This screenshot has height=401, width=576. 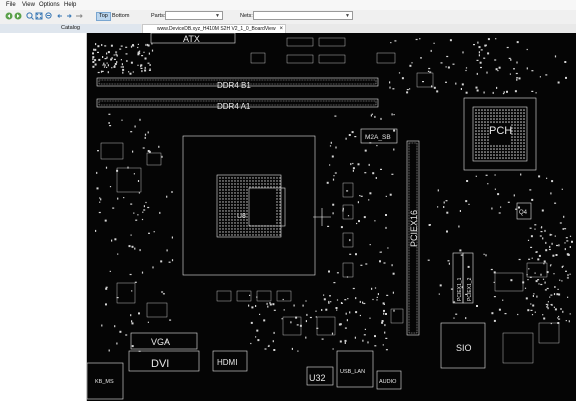 I want to click on menu-options: Options, so click(x=49, y=5).